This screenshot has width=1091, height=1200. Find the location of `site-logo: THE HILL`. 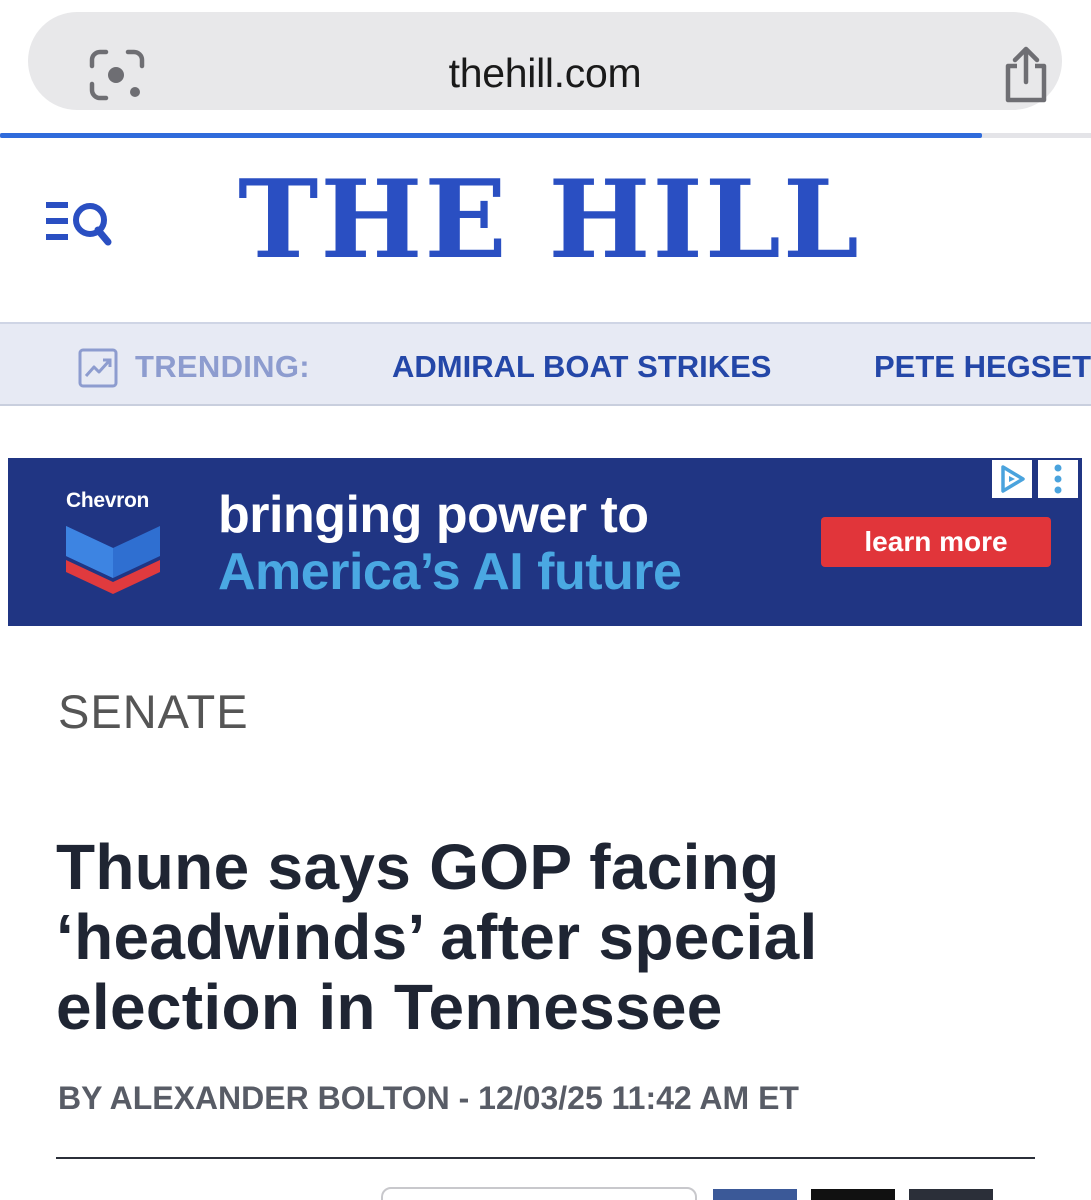

site-logo: THE HILL is located at coordinates (549, 220).